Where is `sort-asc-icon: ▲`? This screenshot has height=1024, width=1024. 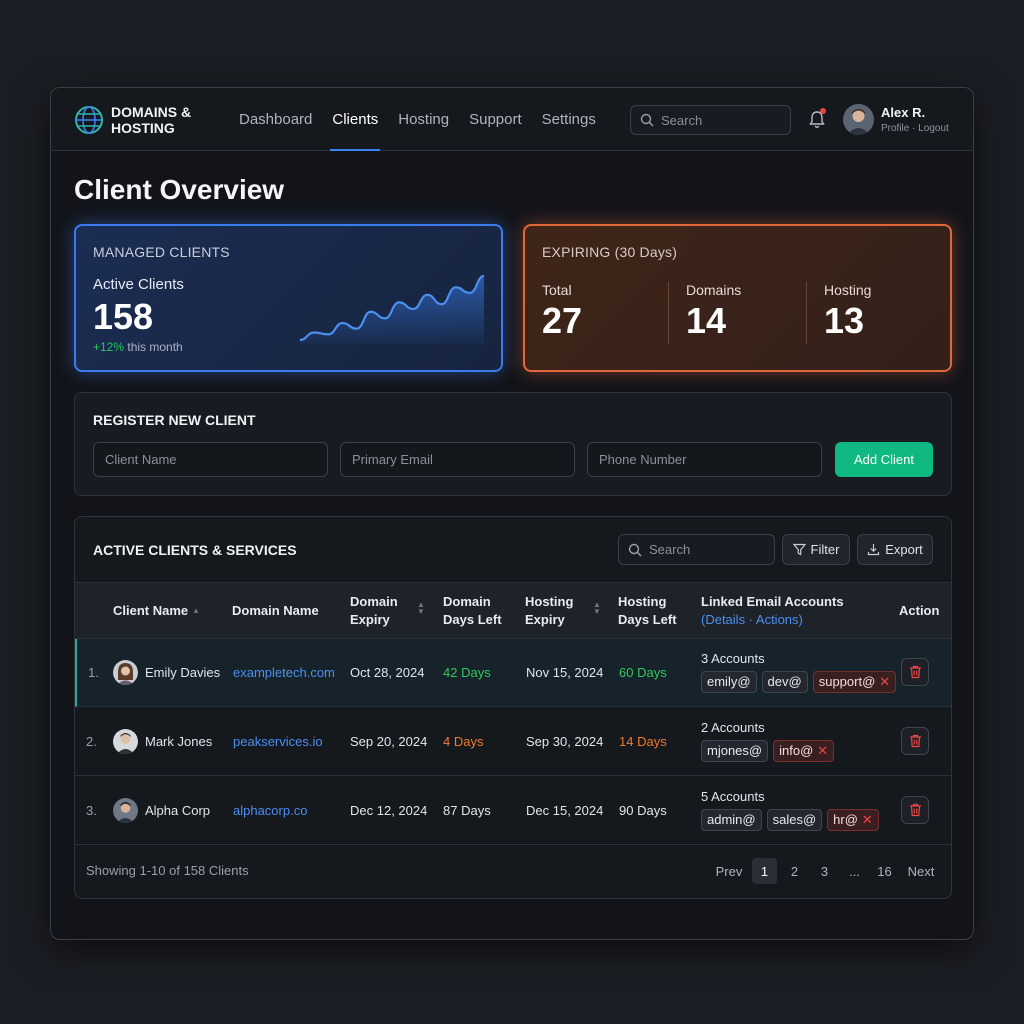 sort-asc-icon: ▲ is located at coordinates (196, 610).